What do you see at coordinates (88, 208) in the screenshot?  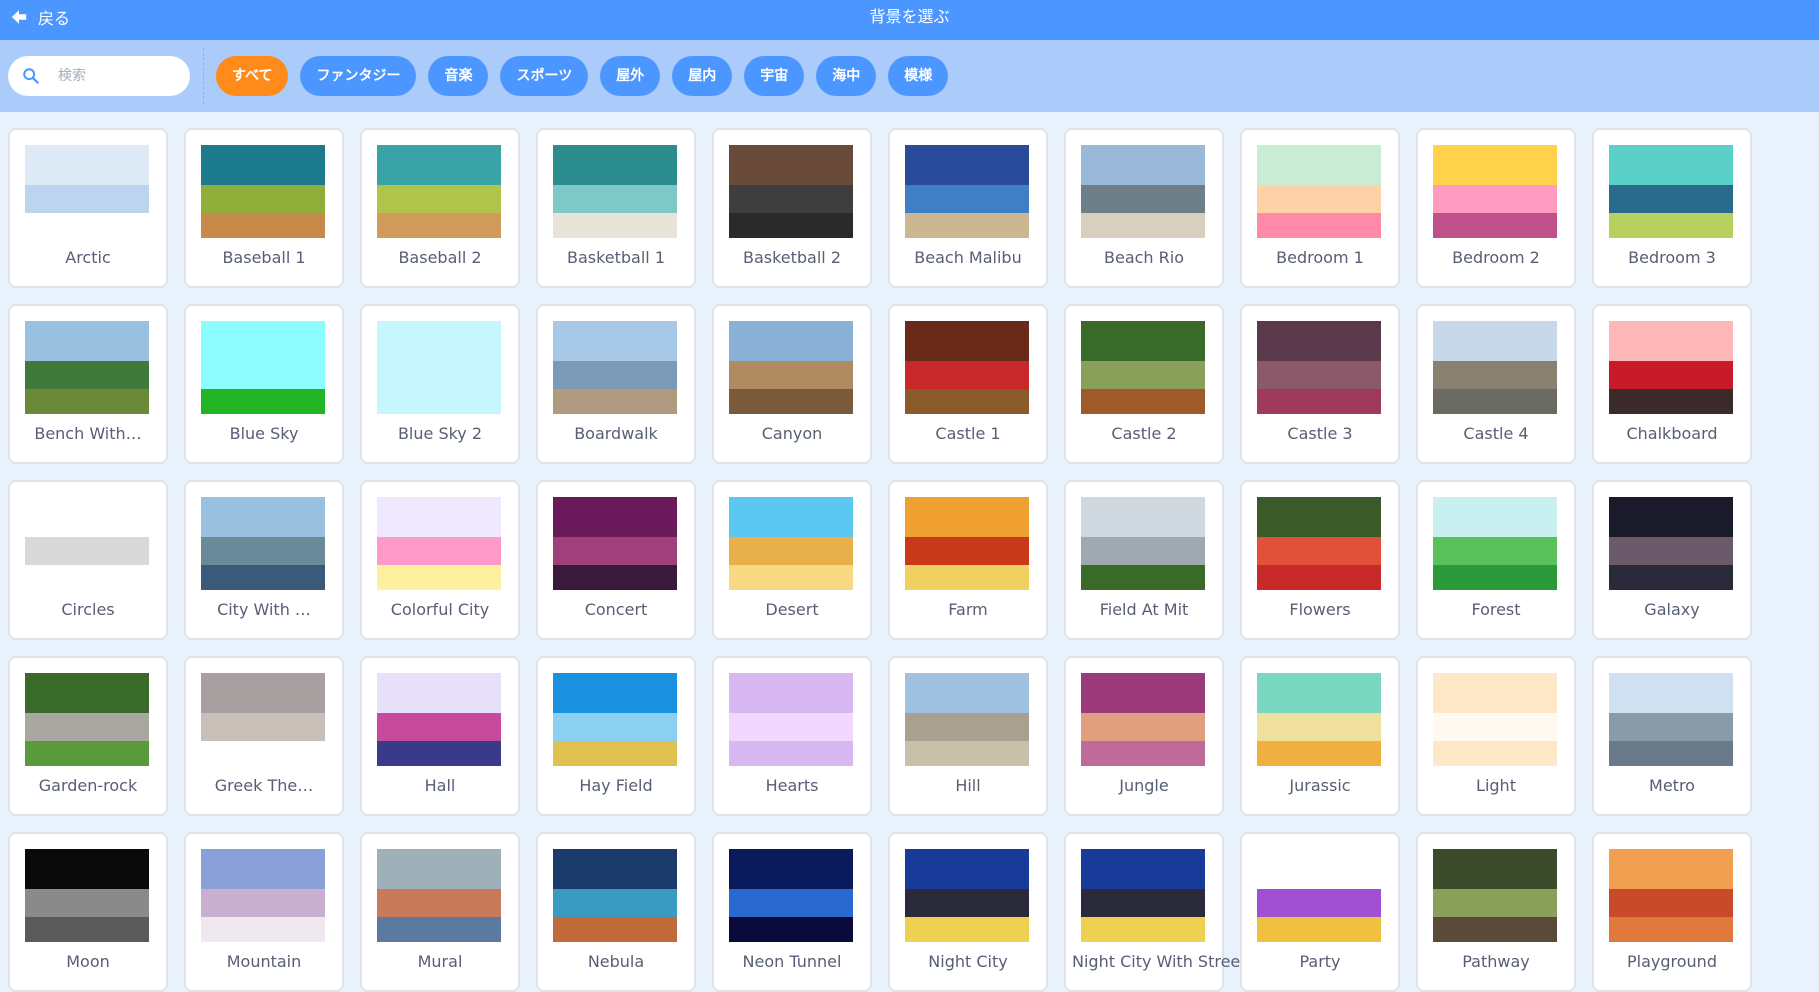 I see `backdrop-card: Arctic` at bounding box center [88, 208].